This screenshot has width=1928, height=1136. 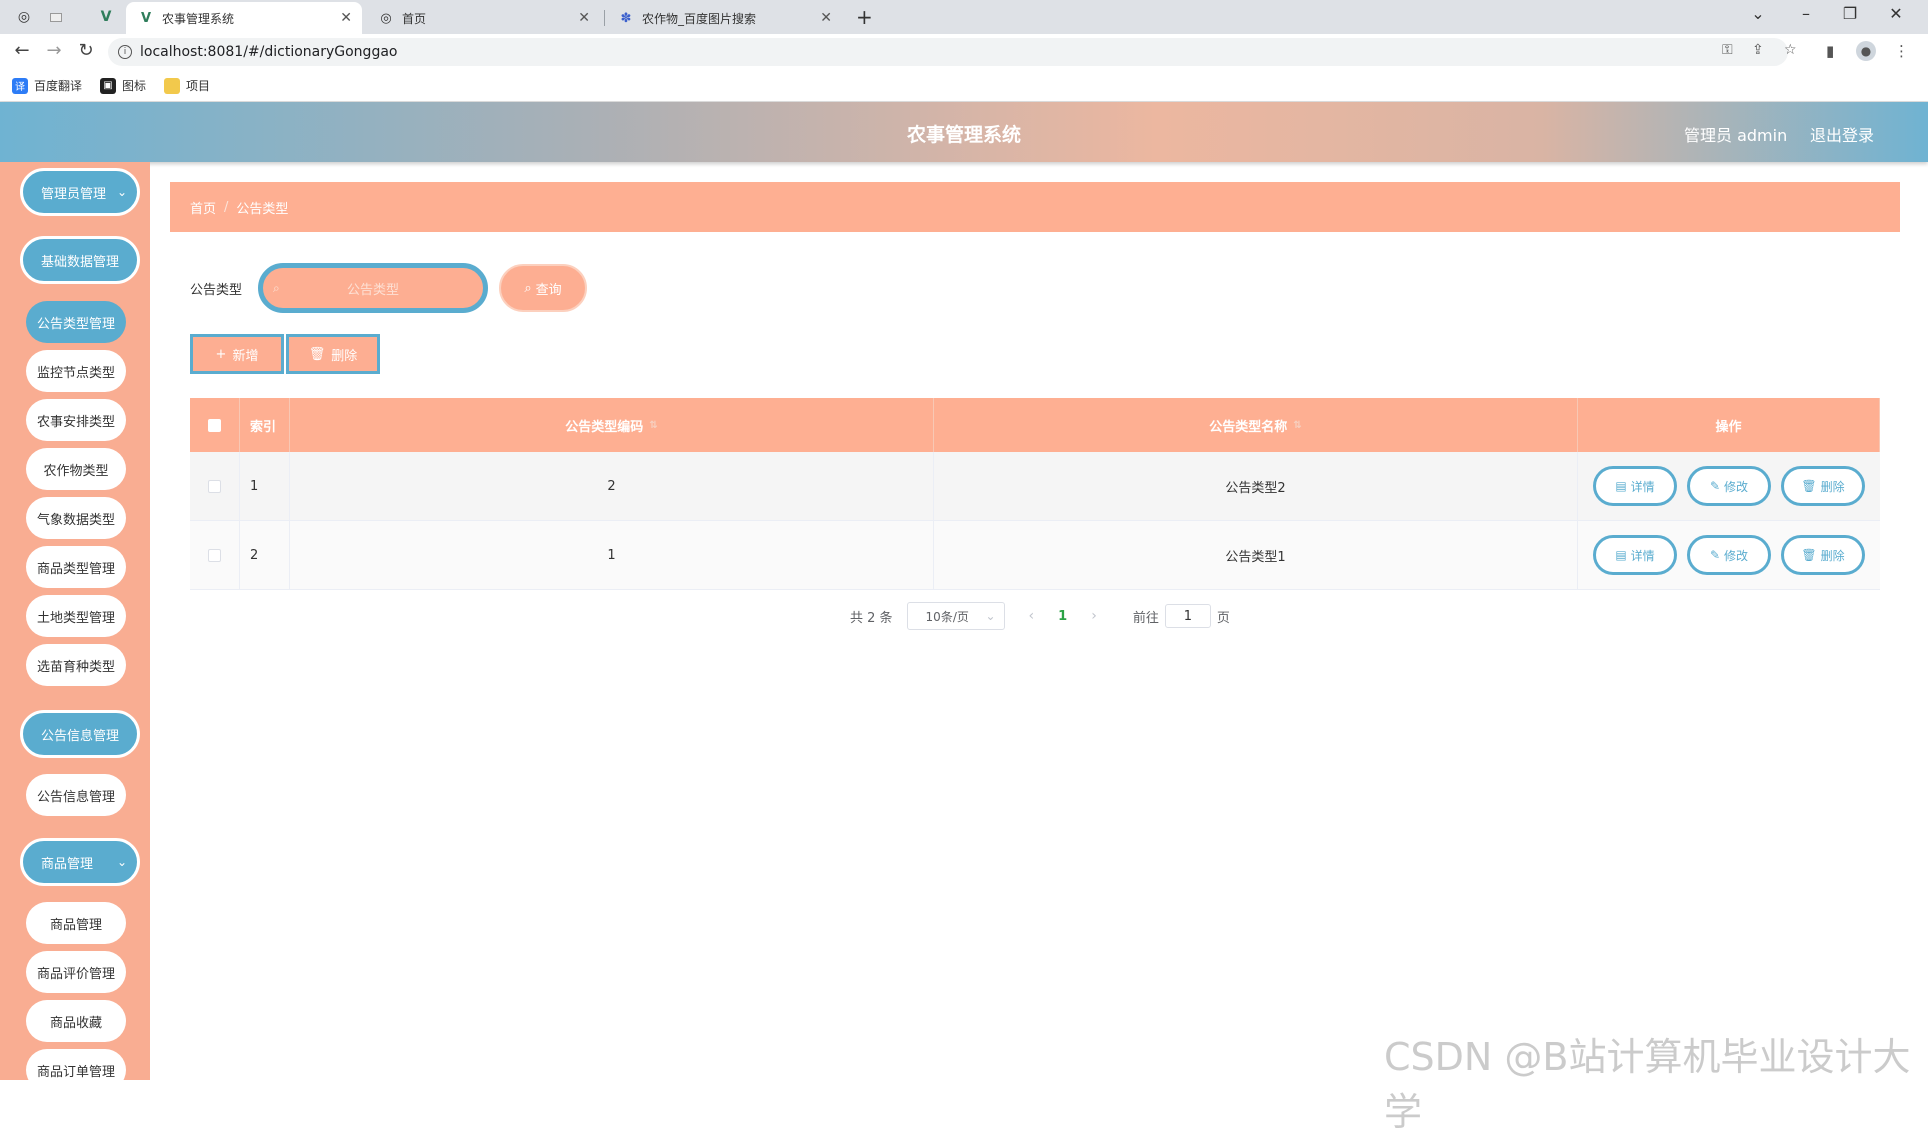 What do you see at coordinates (1256, 425) in the screenshot?
I see `header-name: 公告类型名称 ⇅` at bounding box center [1256, 425].